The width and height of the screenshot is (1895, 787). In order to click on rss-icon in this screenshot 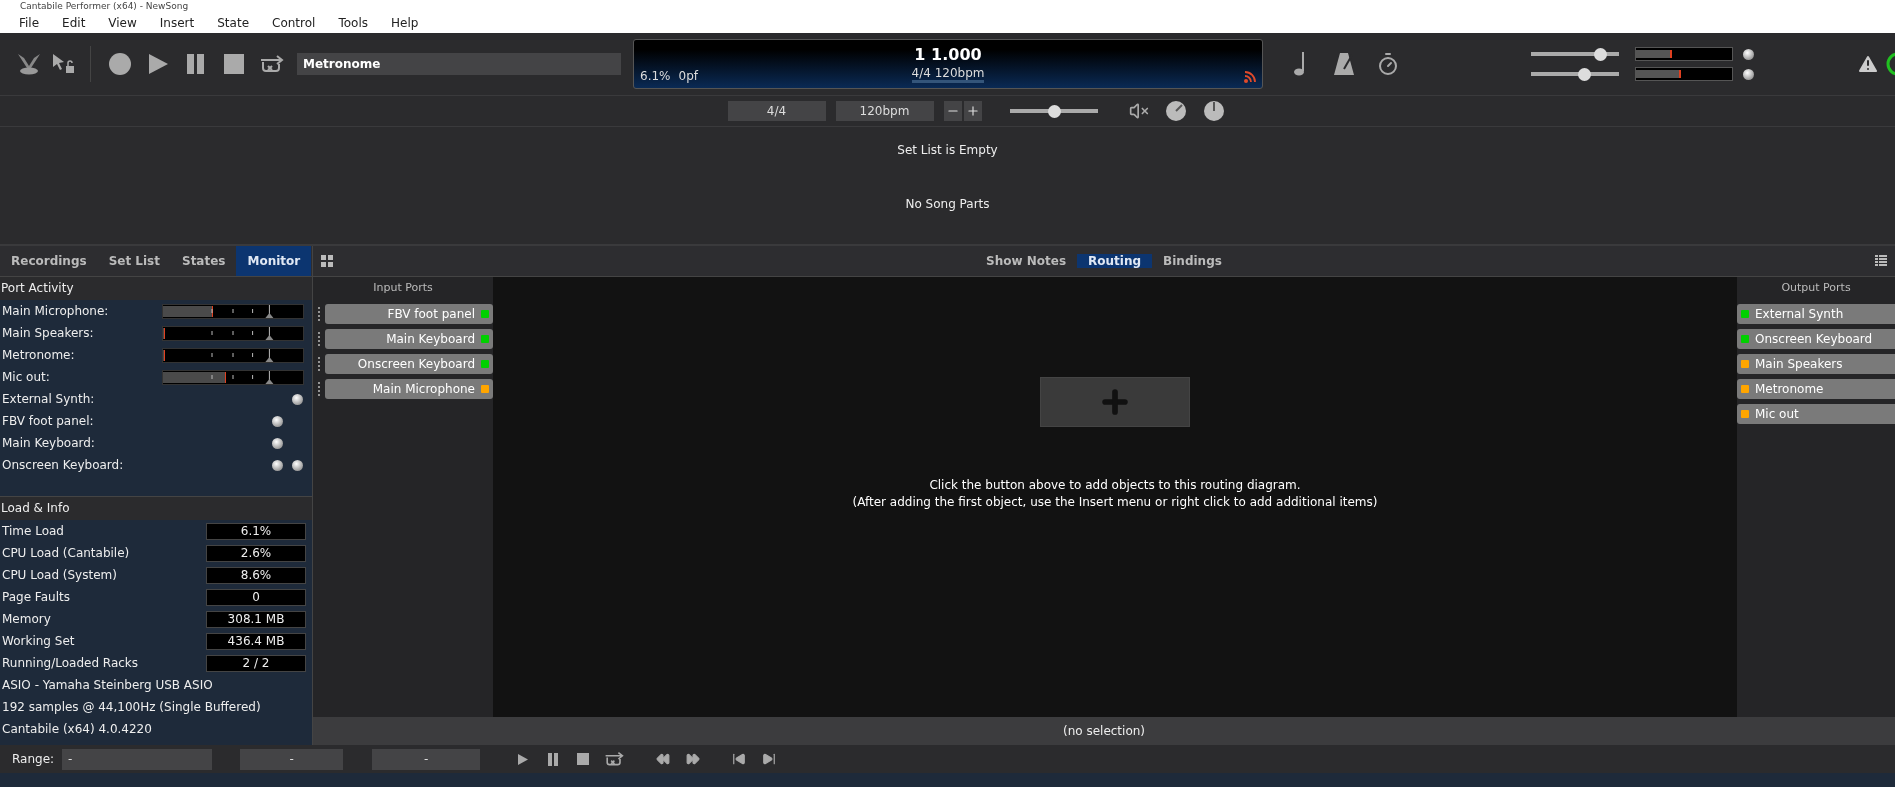, I will do `click(1250, 77)`.